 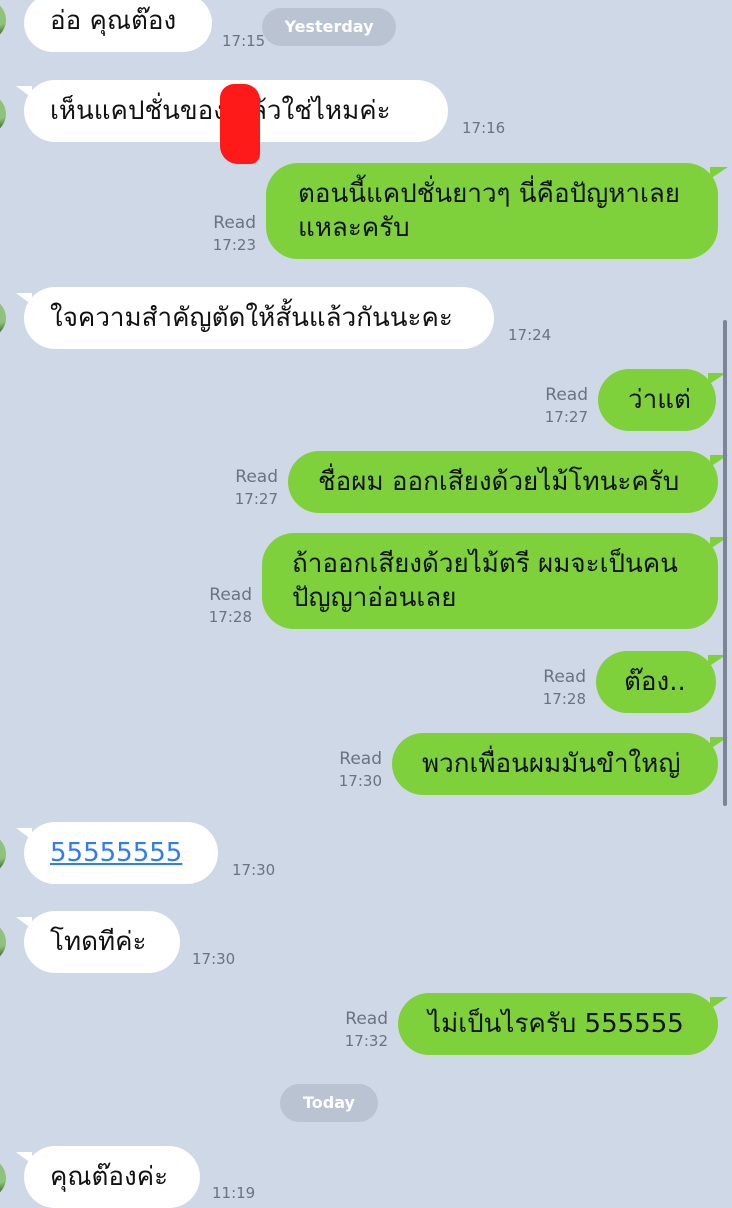 I want to click on message-bubble-incoming: คุณต๊องค่ะ, so click(x=108, y=1177).